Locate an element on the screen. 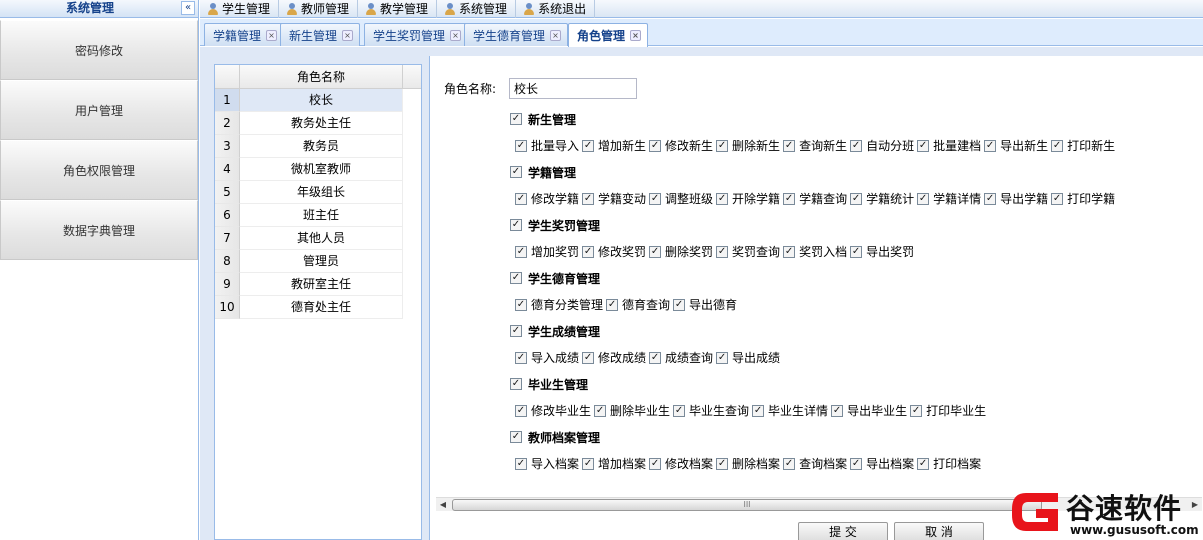 The height and width of the screenshot is (540, 1203). permission-item: ✓ 导入档案 is located at coordinates (547, 463).